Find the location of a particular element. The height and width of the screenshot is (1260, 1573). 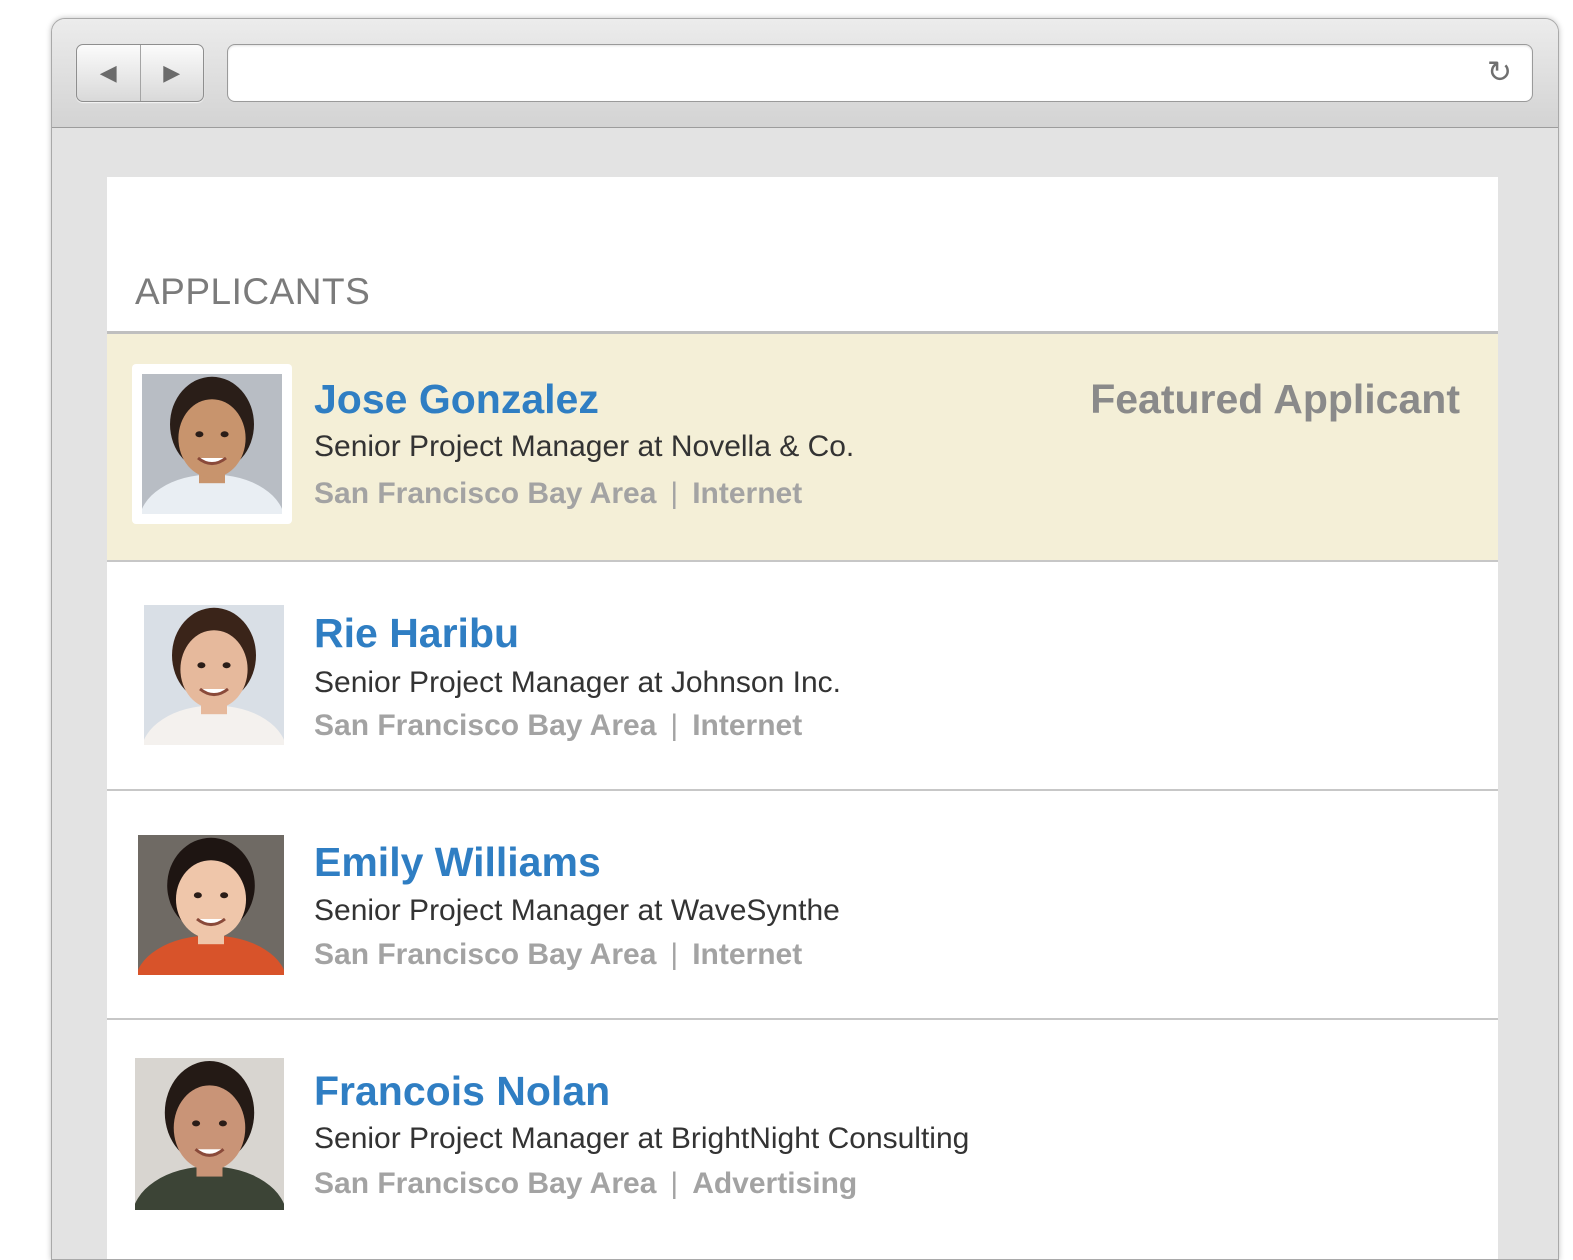

address-bar: ↻ is located at coordinates (880, 73).